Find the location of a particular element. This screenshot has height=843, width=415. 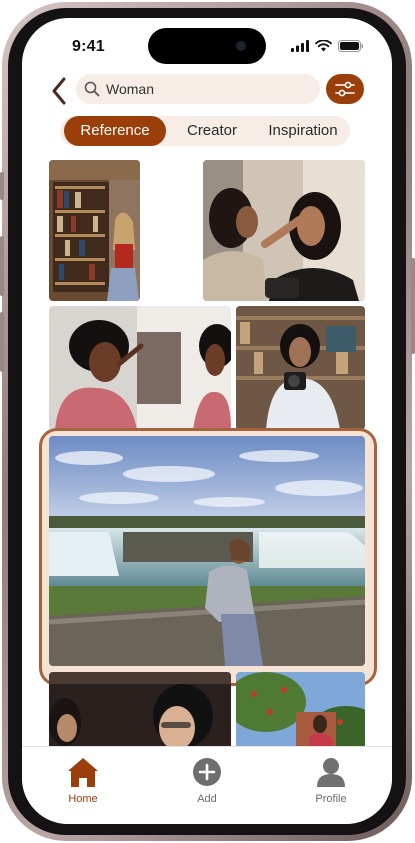

volume-up-button is located at coordinates (2, 266).